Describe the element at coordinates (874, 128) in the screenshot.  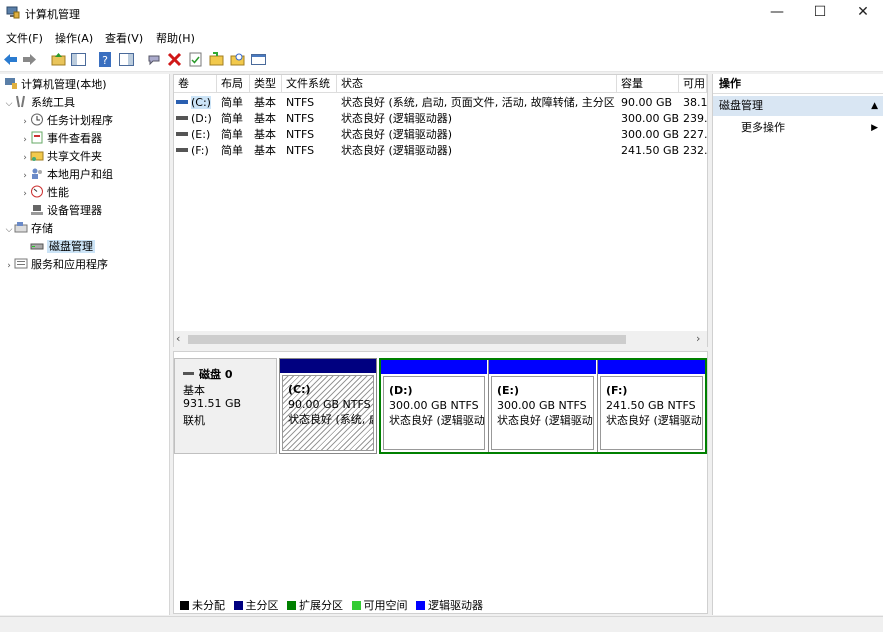
I see `submenu-arrow-icon: ▶` at that location.